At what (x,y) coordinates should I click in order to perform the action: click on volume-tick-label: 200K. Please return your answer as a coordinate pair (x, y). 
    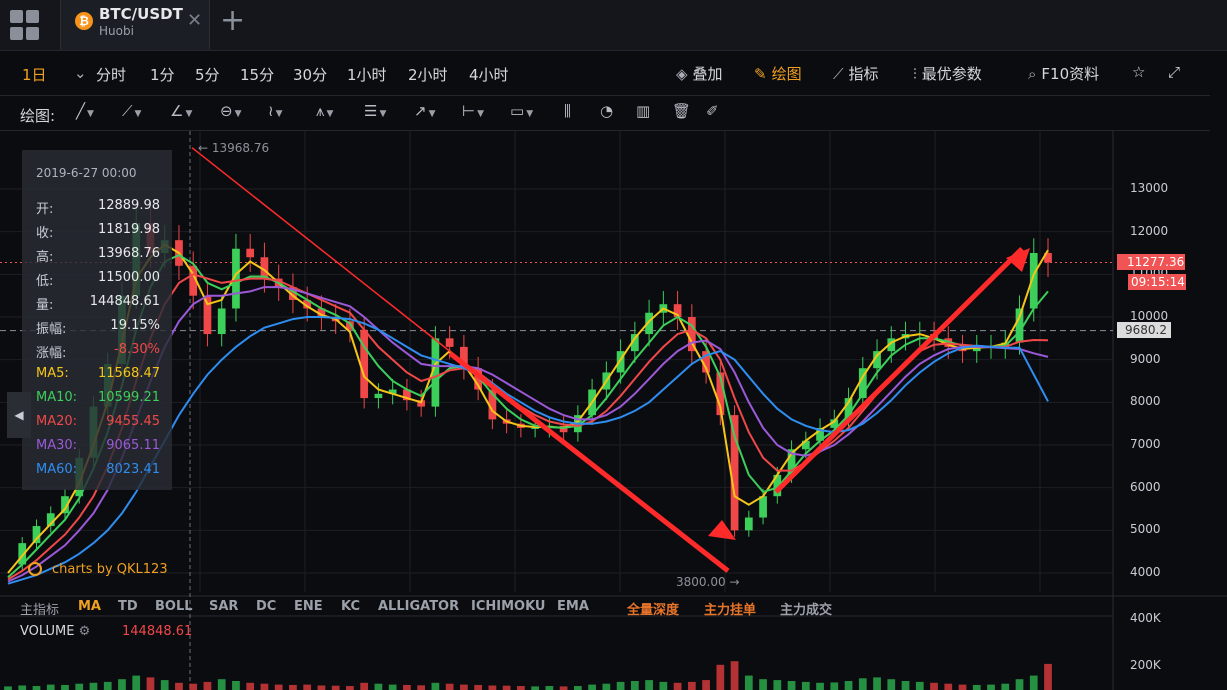
    Looking at the image, I should click on (1145, 665).